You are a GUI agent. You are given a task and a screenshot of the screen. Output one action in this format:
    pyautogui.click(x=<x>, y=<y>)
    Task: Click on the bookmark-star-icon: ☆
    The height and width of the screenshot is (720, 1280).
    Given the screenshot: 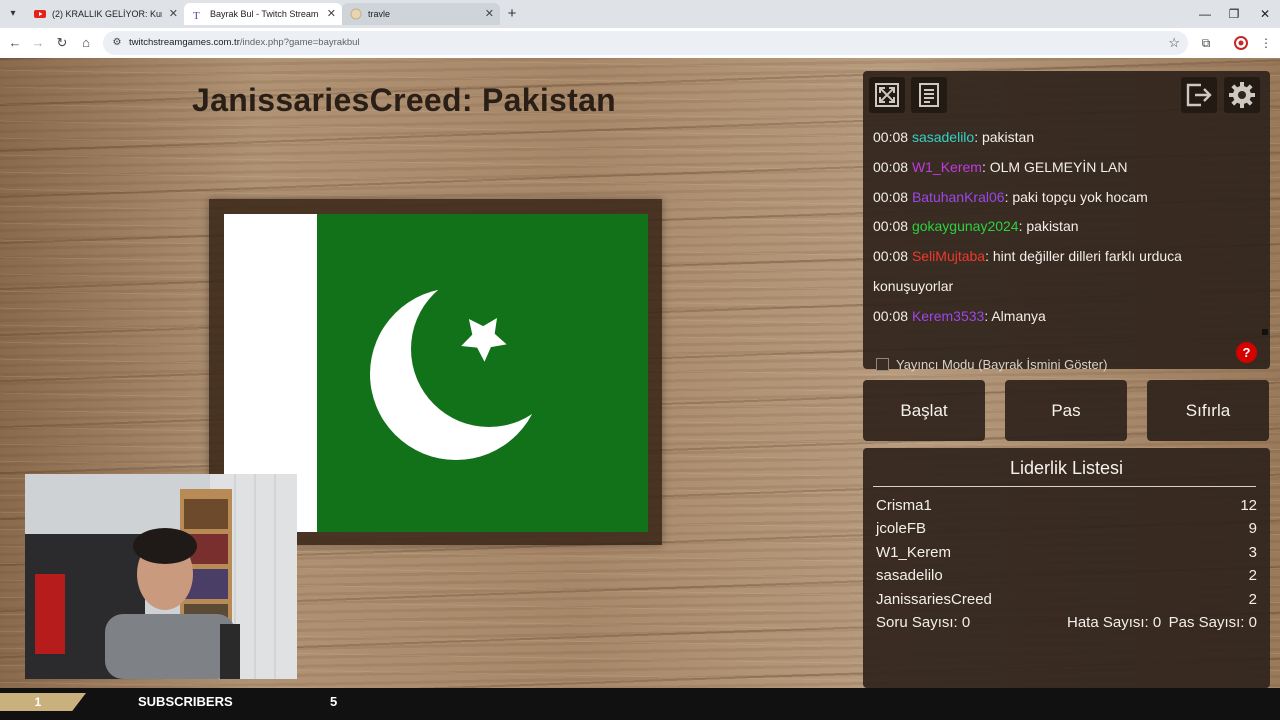 What is the action you would take?
    pyautogui.click(x=1174, y=43)
    